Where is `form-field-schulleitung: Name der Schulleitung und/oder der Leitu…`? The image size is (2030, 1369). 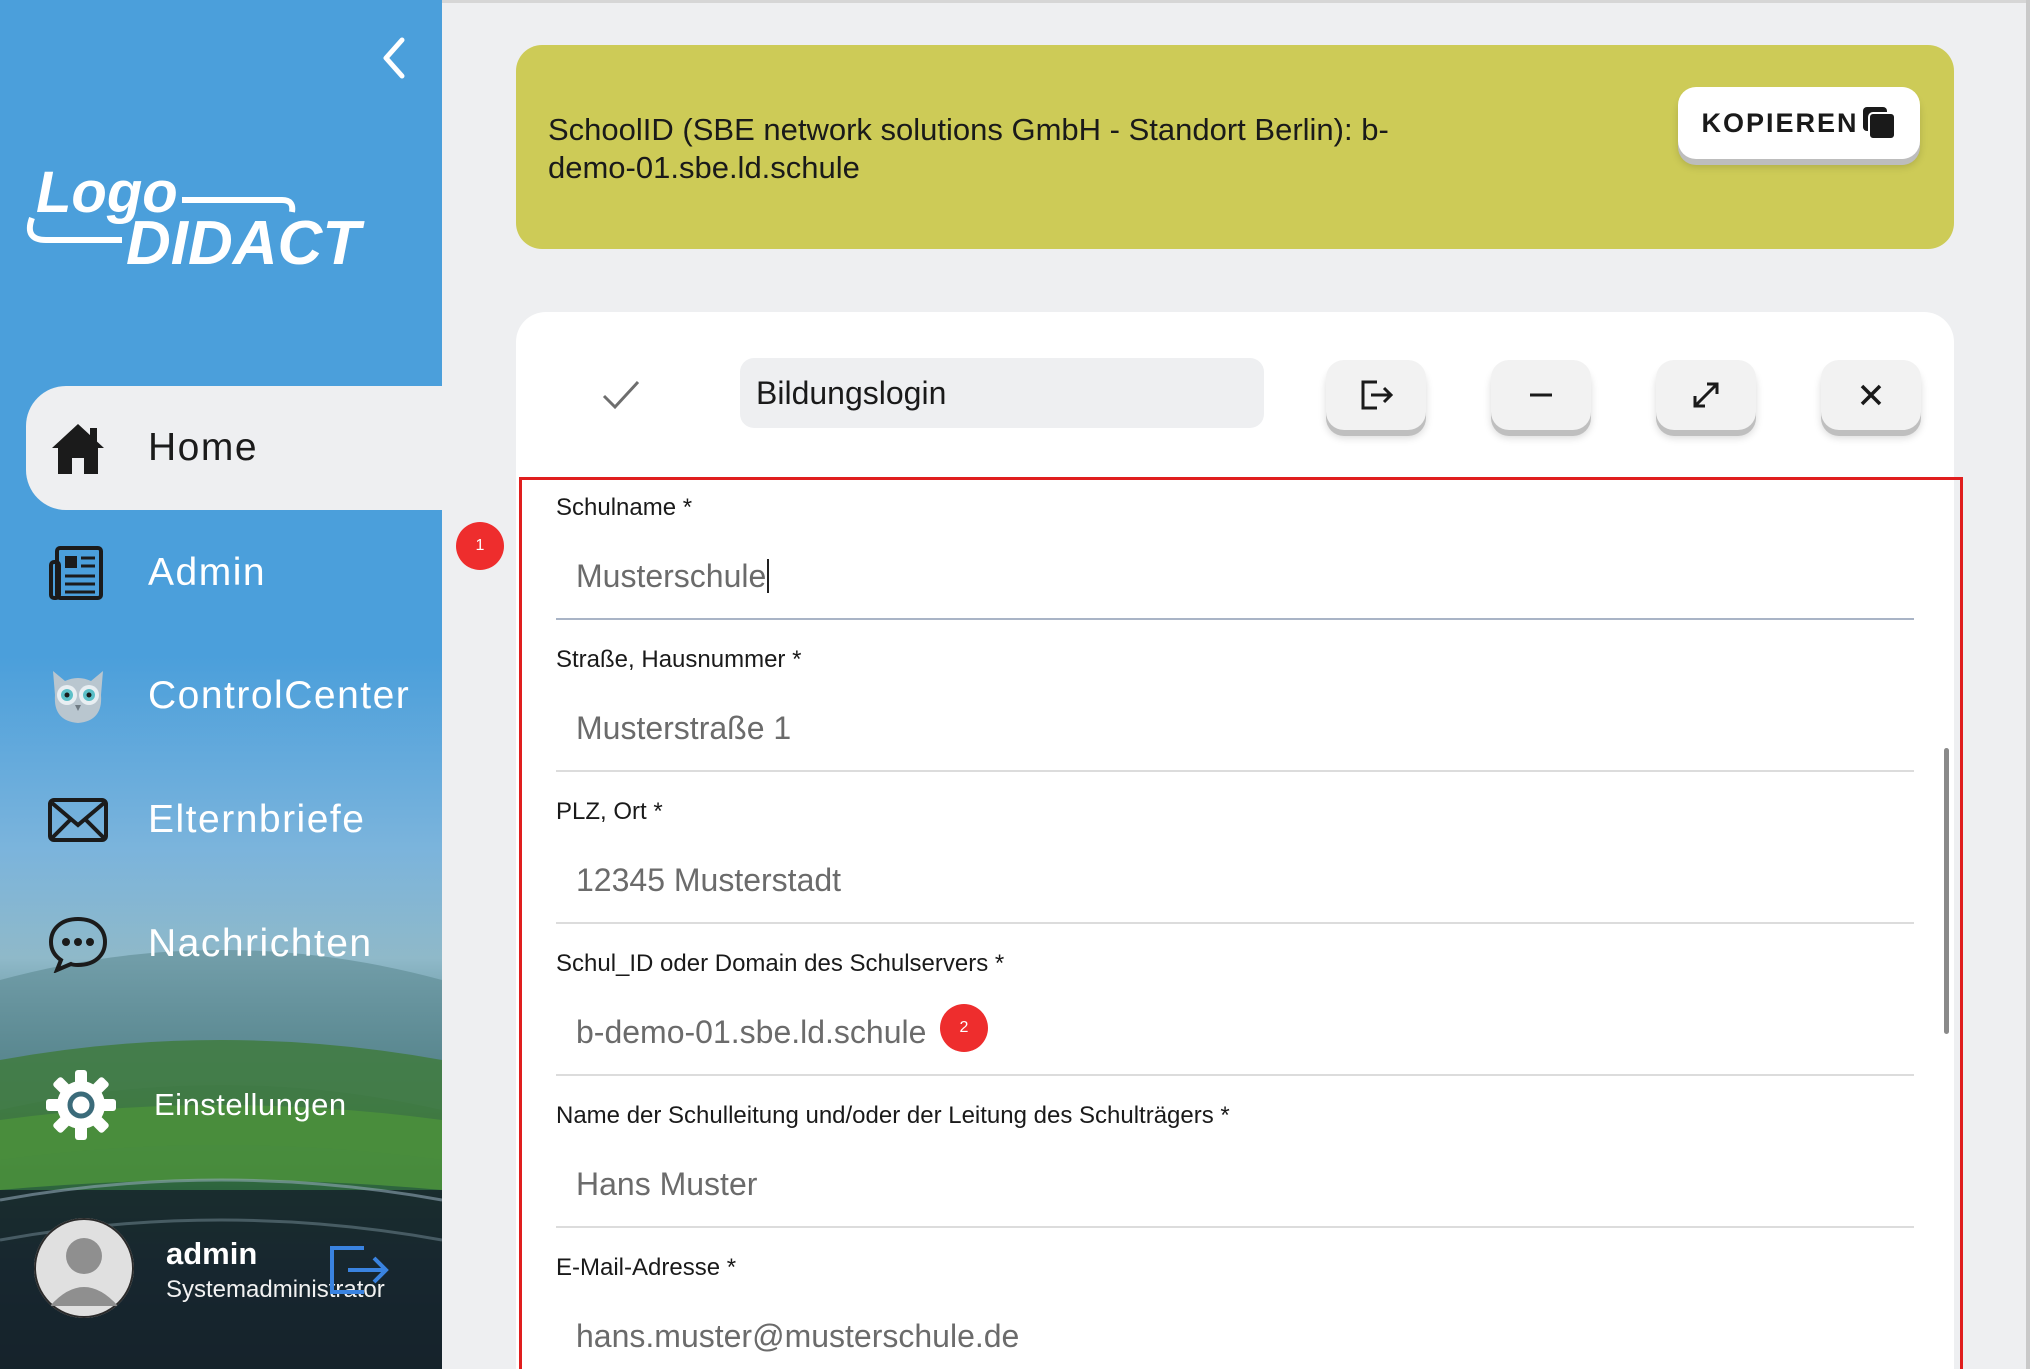 form-field-schulleitung: Name der Schulleitung und/oder der Leitu… is located at coordinates (1235, 1165).